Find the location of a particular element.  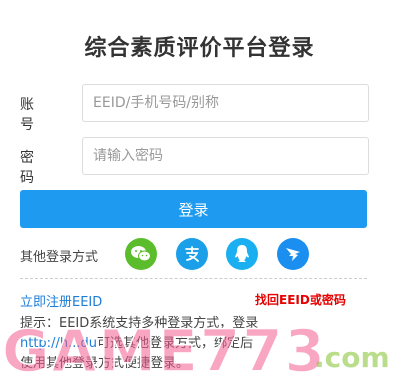

password-label: 密 码 is located at coordinates (32, 168).